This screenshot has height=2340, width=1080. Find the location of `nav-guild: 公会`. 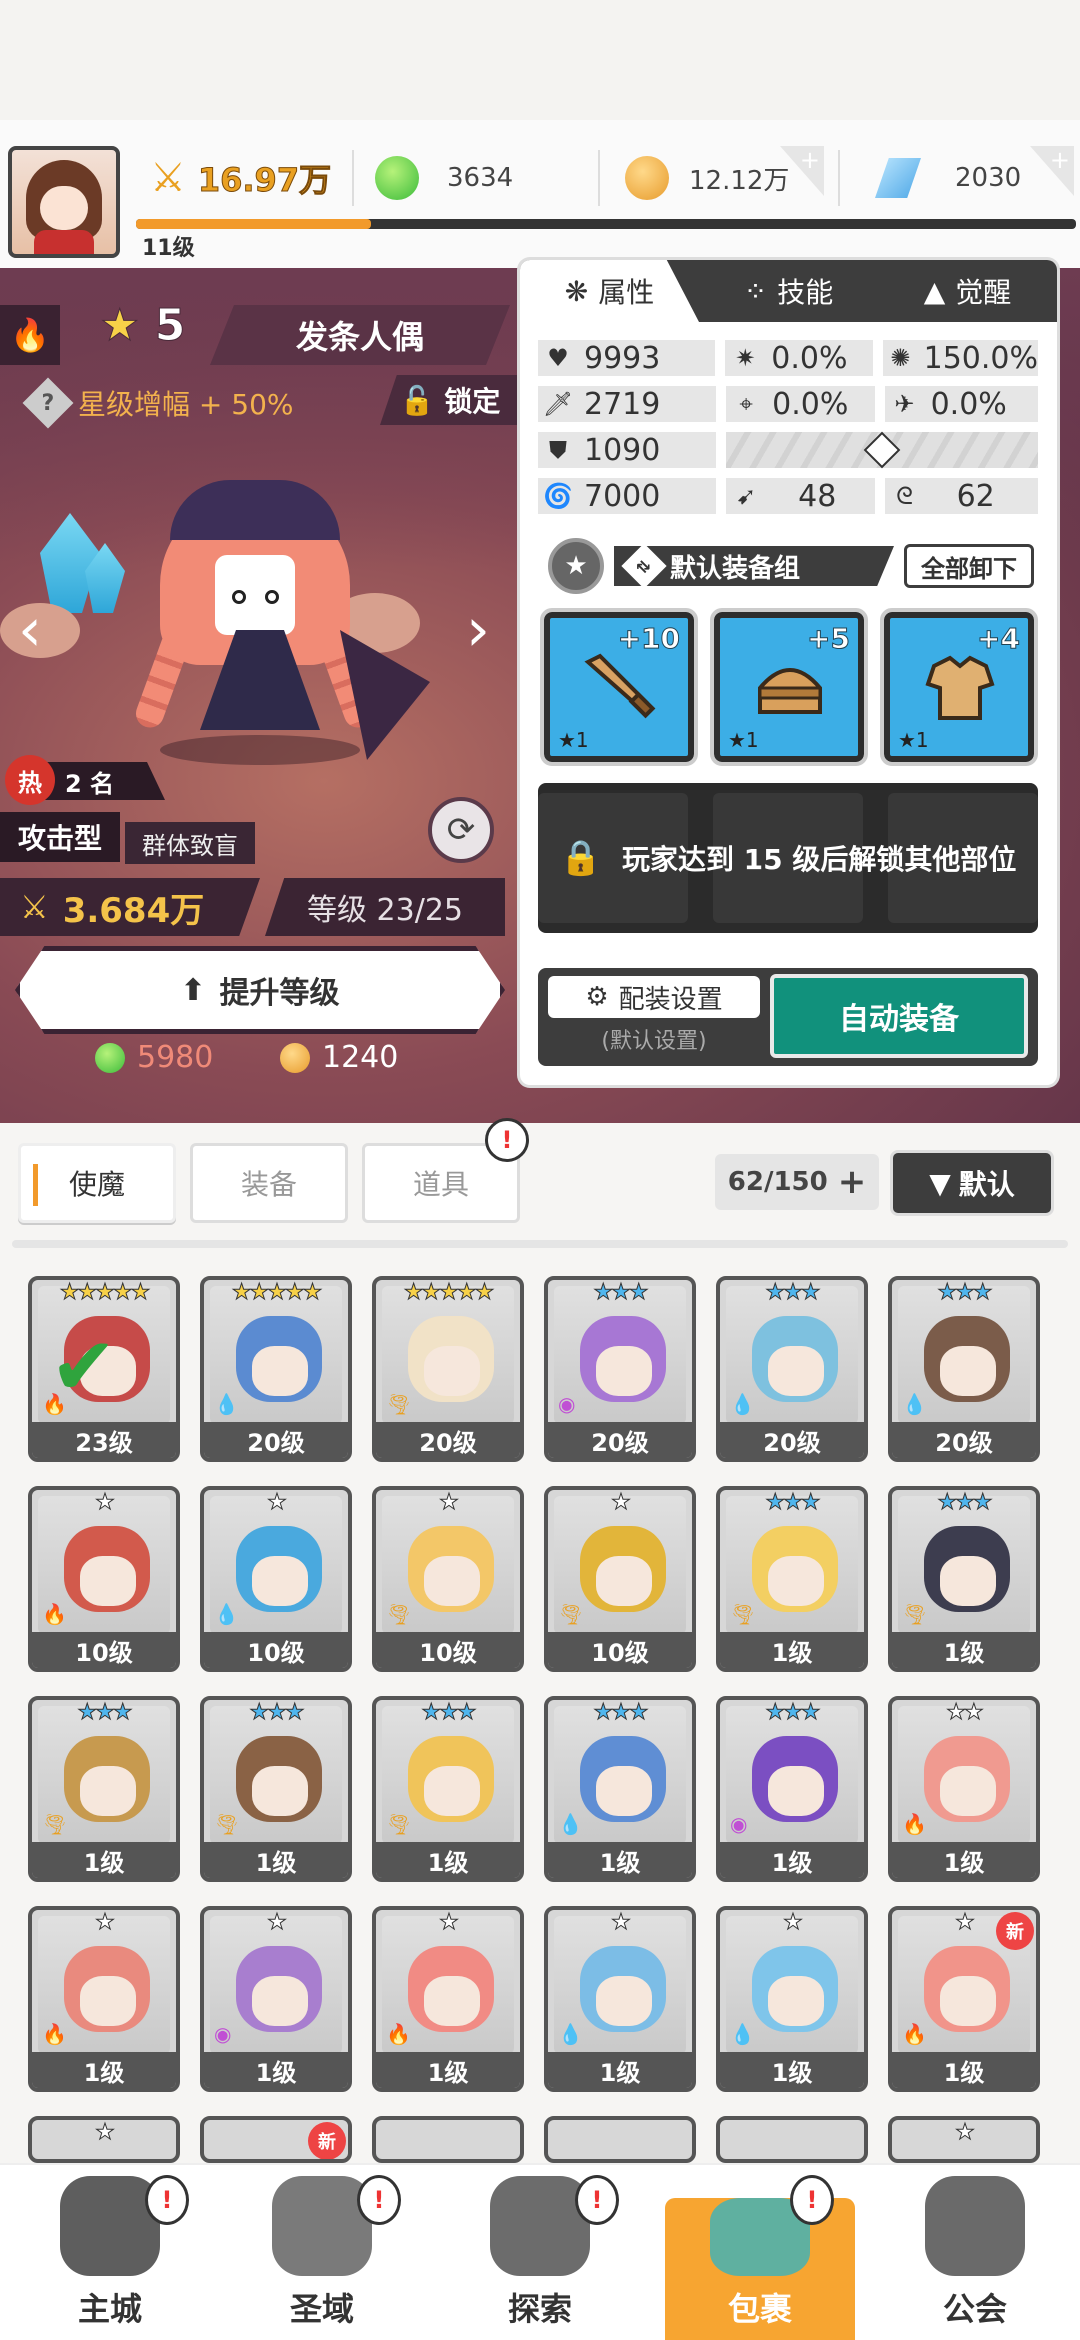

nav-guild: 公会 is located at coordinates (975, 2251).